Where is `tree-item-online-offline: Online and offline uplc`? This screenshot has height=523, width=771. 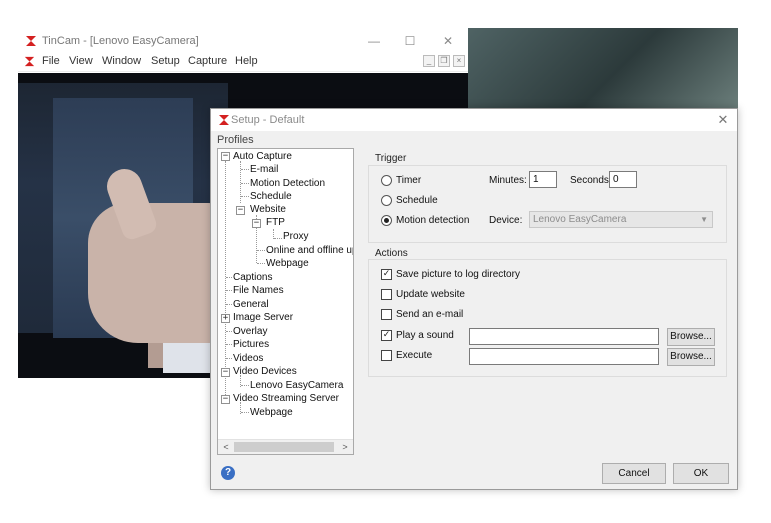 tree-item-online-offline: Online and offline uplc is located at coordinates (309, 250).